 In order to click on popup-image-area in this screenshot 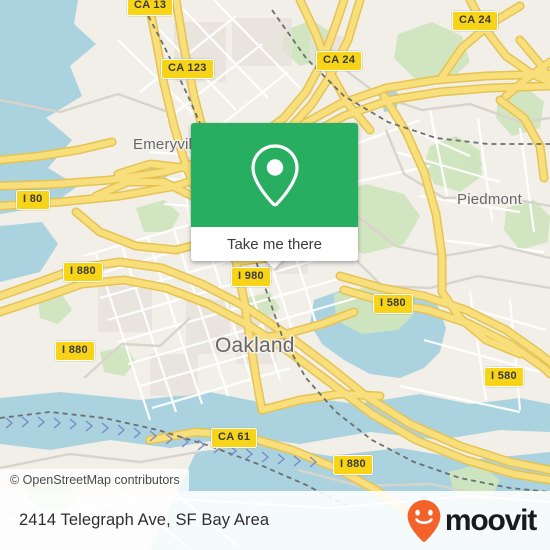, I will do `click(274, 175)`.